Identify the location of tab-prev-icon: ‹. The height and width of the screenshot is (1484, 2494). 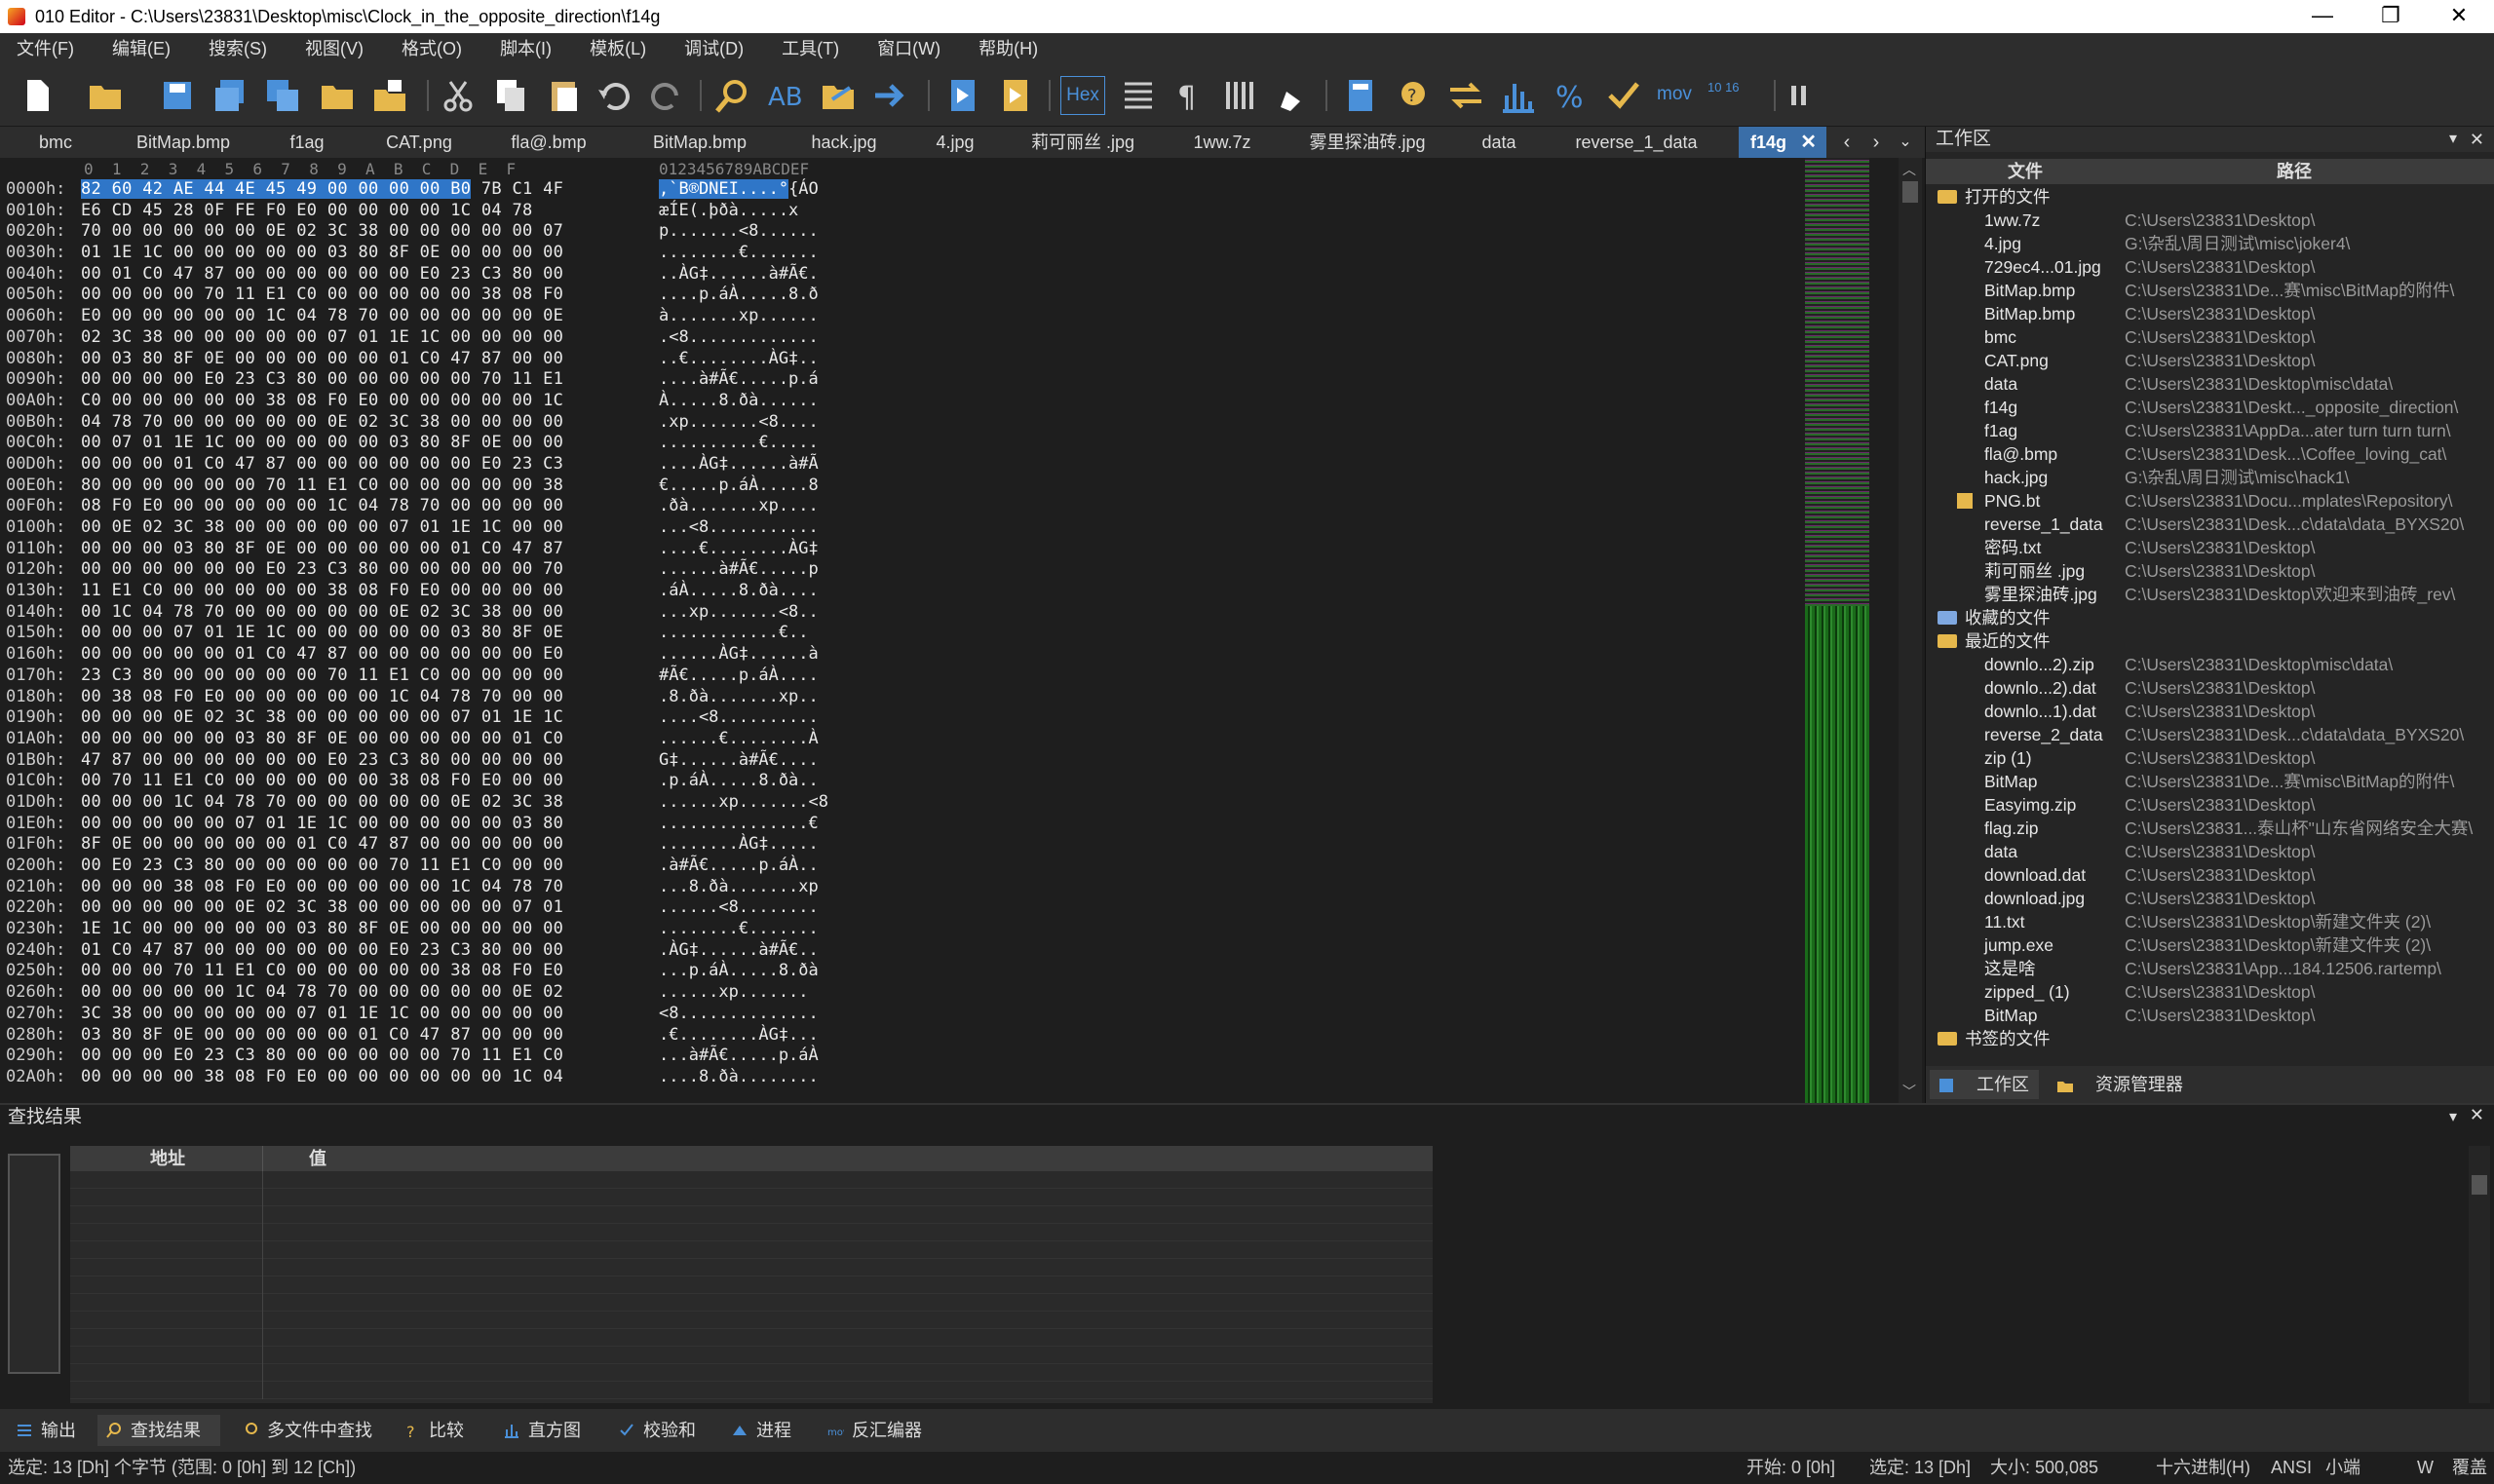
(1846, 142).